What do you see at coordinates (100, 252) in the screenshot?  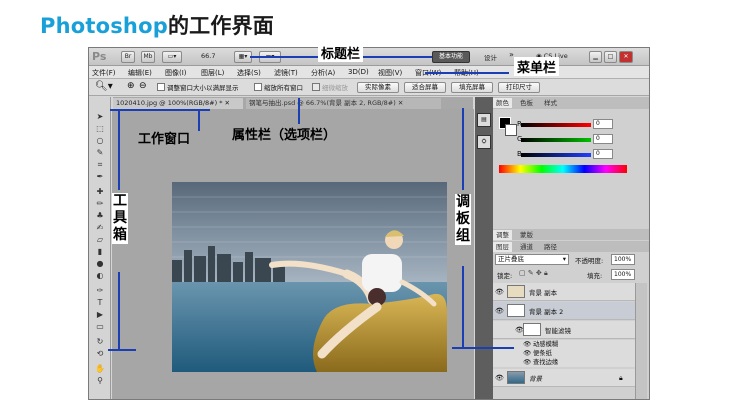 I see `gradient-tool-icon: ▮` at bounding box center [100, 252].